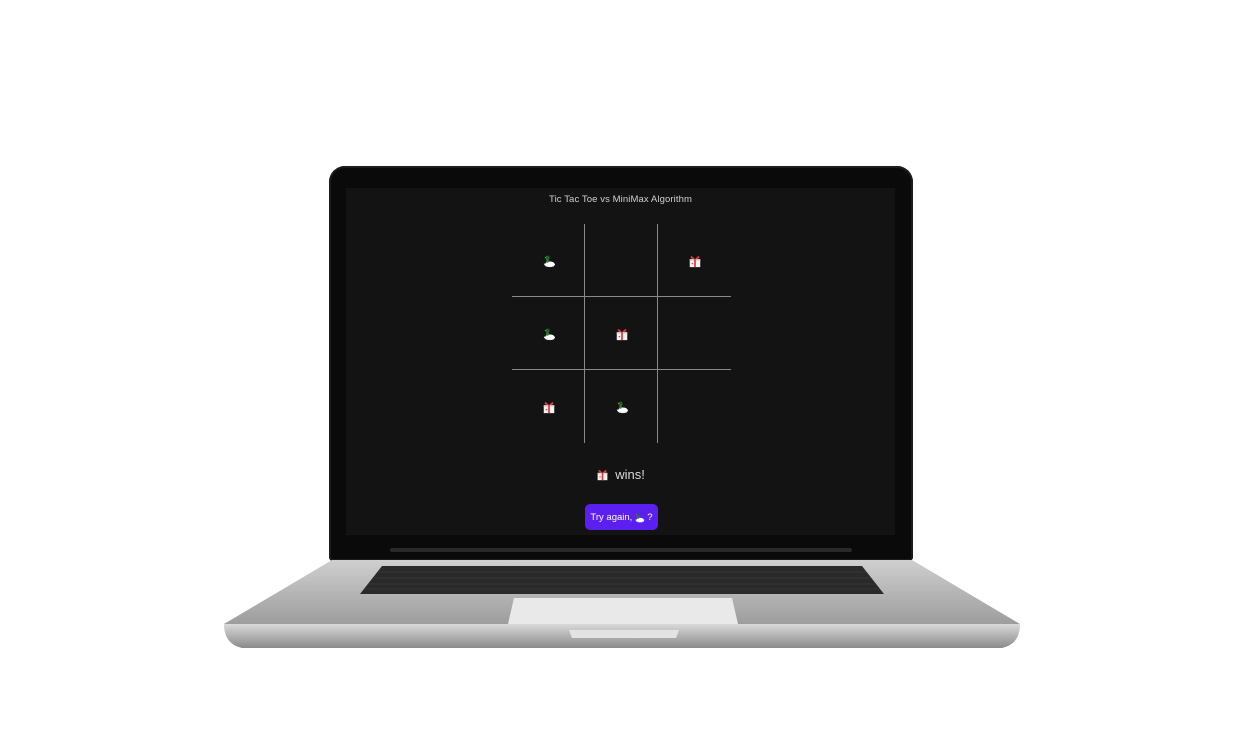  What do you see at coordinates (611, 517) in the screenshot?
I see `try-again-label: Try again,` at bounding box center [611, 517].